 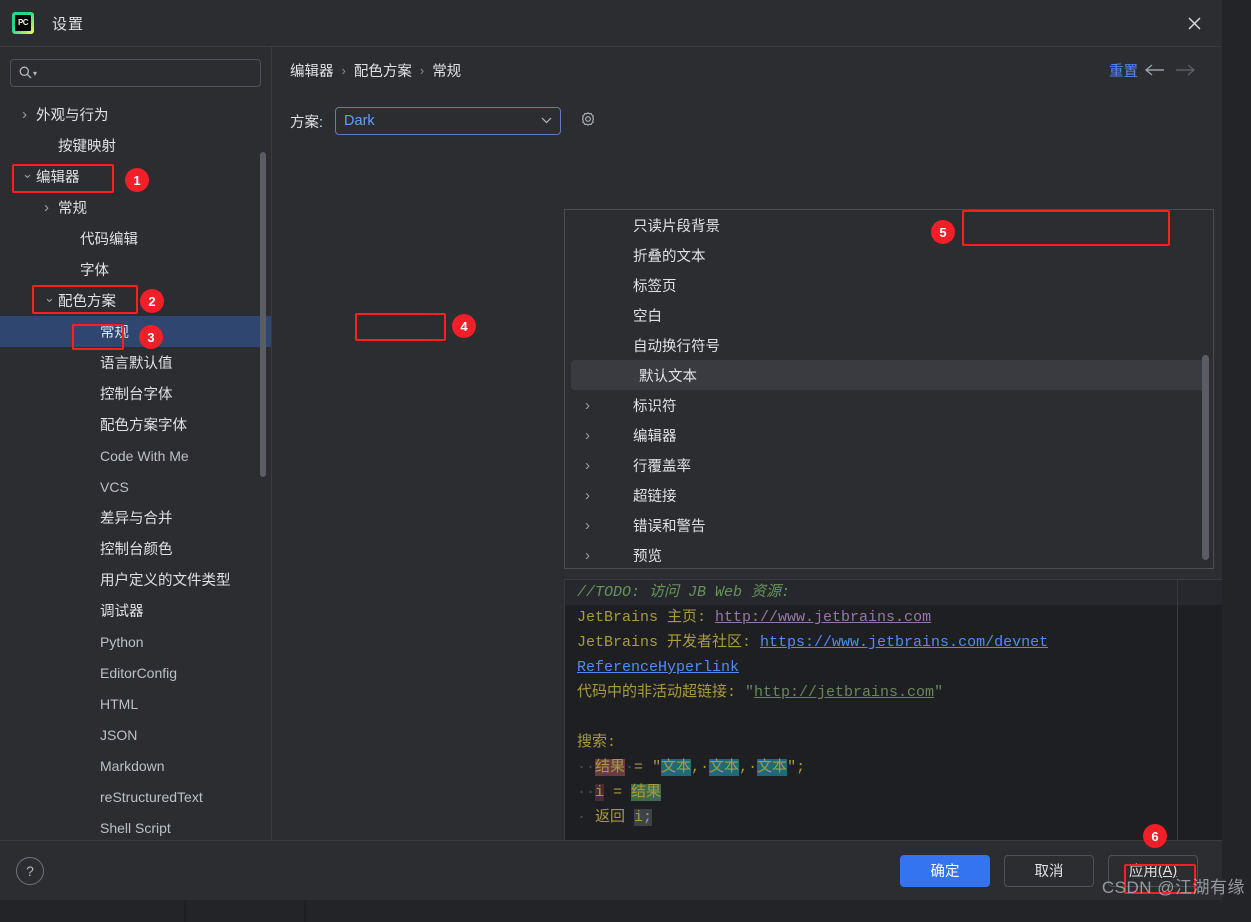 What do you see at coordinates (889, 345) in the screenshot?
I see `attribute-item-4: 自动换行符号` at bounding box center [889, 345].